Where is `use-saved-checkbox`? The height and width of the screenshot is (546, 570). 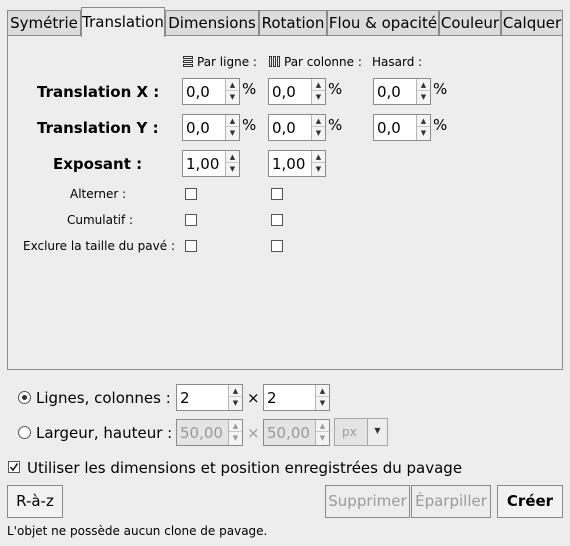
use-saved-checkbox is located at coordinates (14, 467).